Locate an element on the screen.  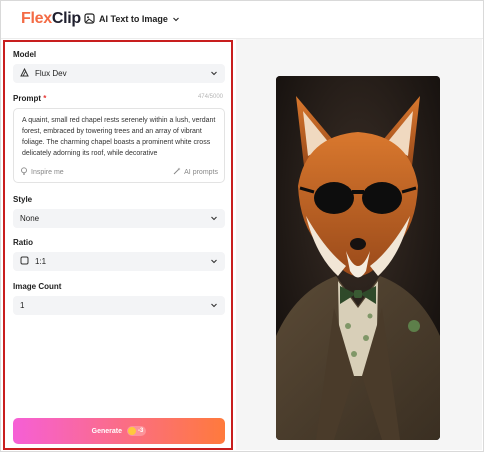
ratio-value: 1:1 is located at coordinates (41, 261).